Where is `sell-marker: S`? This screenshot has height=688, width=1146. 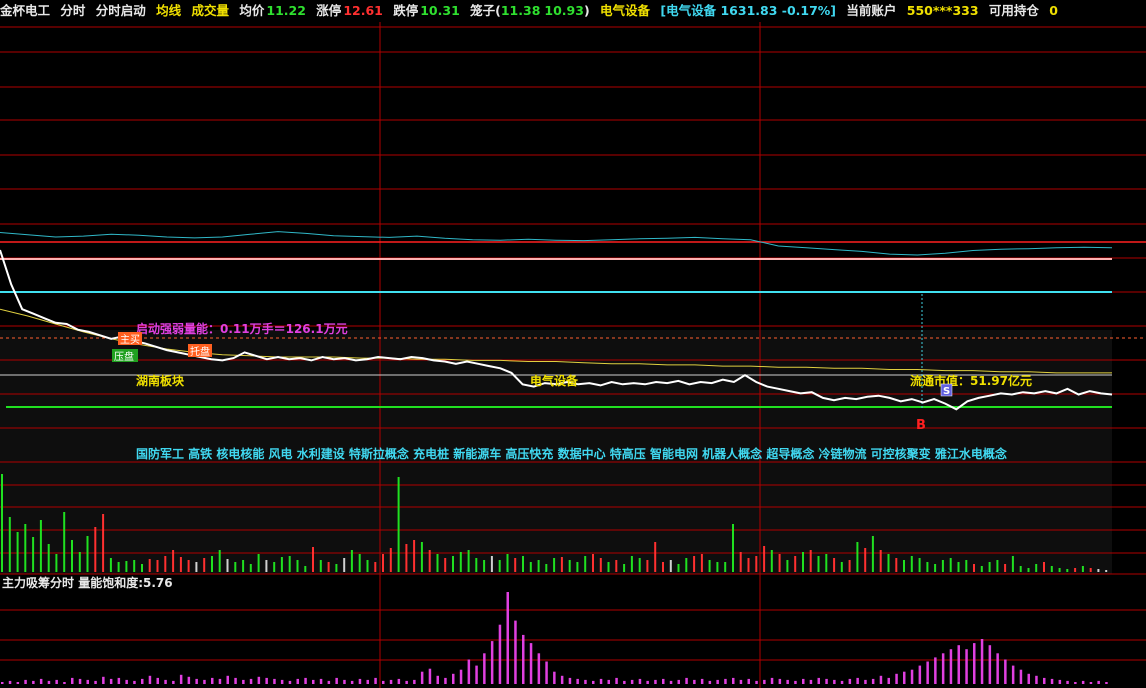
sell-marker: S is located at coordinates (946, 391).